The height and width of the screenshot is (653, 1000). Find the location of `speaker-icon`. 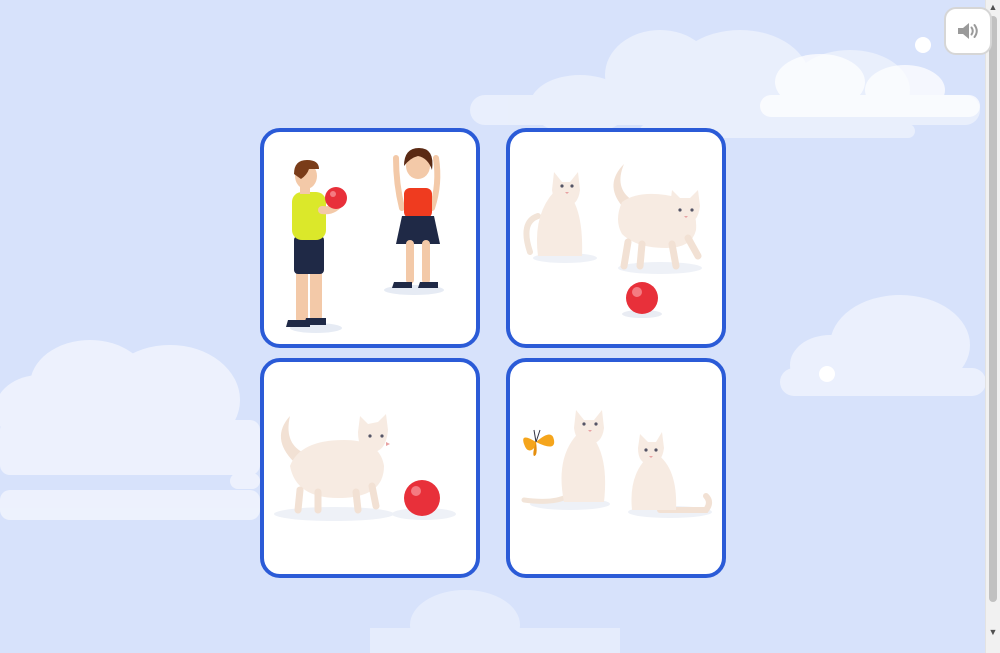

speaker-icon is located at coordinates (968, 31).